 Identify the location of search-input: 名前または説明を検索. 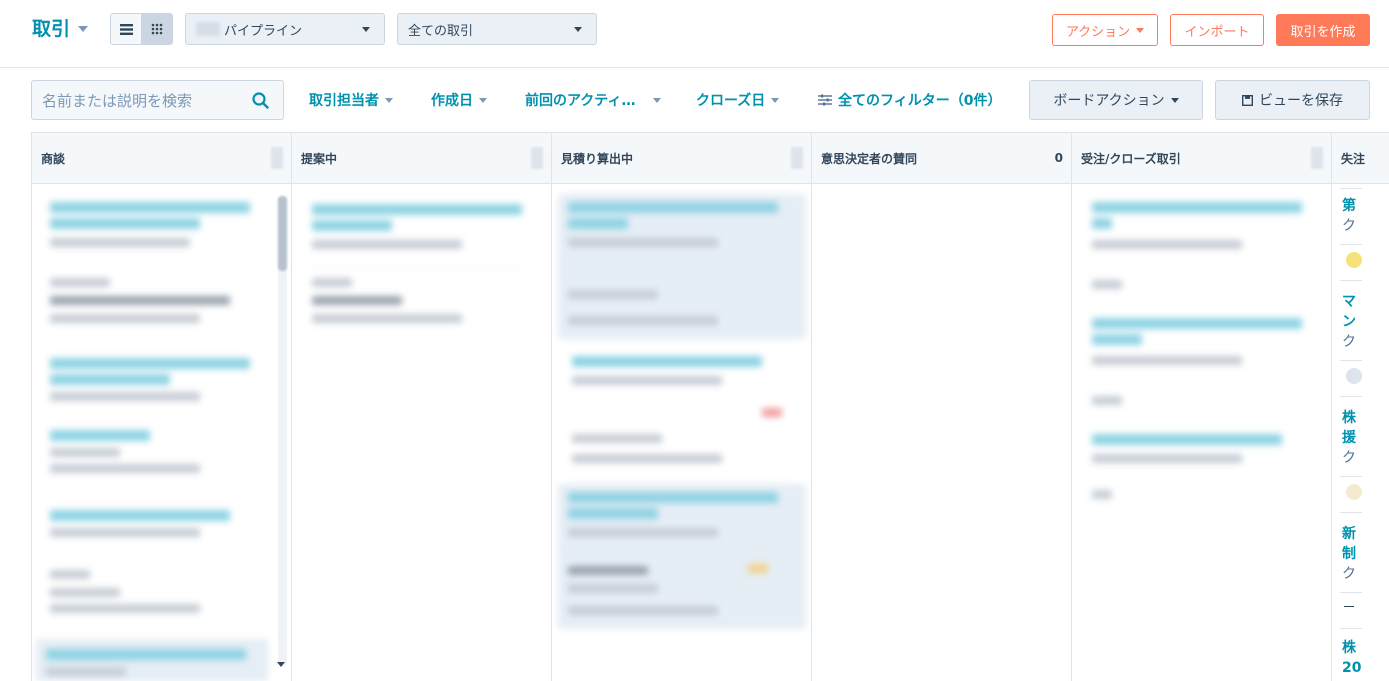
(157, 100).